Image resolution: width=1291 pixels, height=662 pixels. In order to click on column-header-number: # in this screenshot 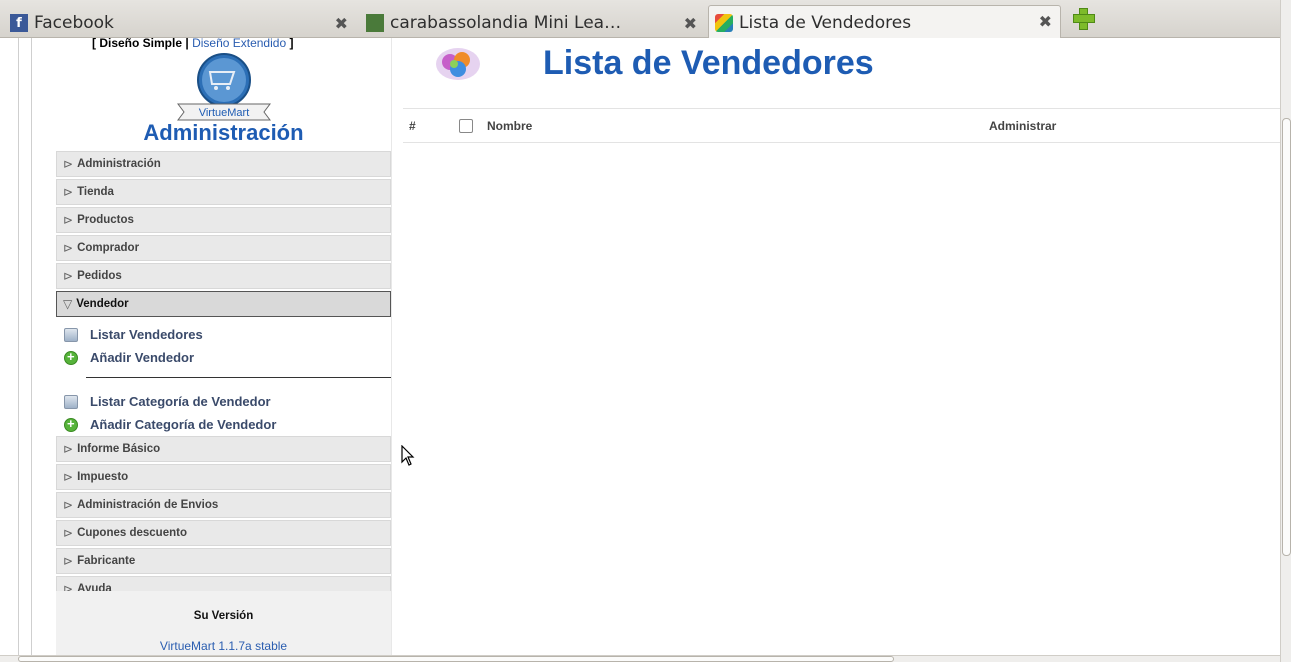, I will do `click(412, 126)`.